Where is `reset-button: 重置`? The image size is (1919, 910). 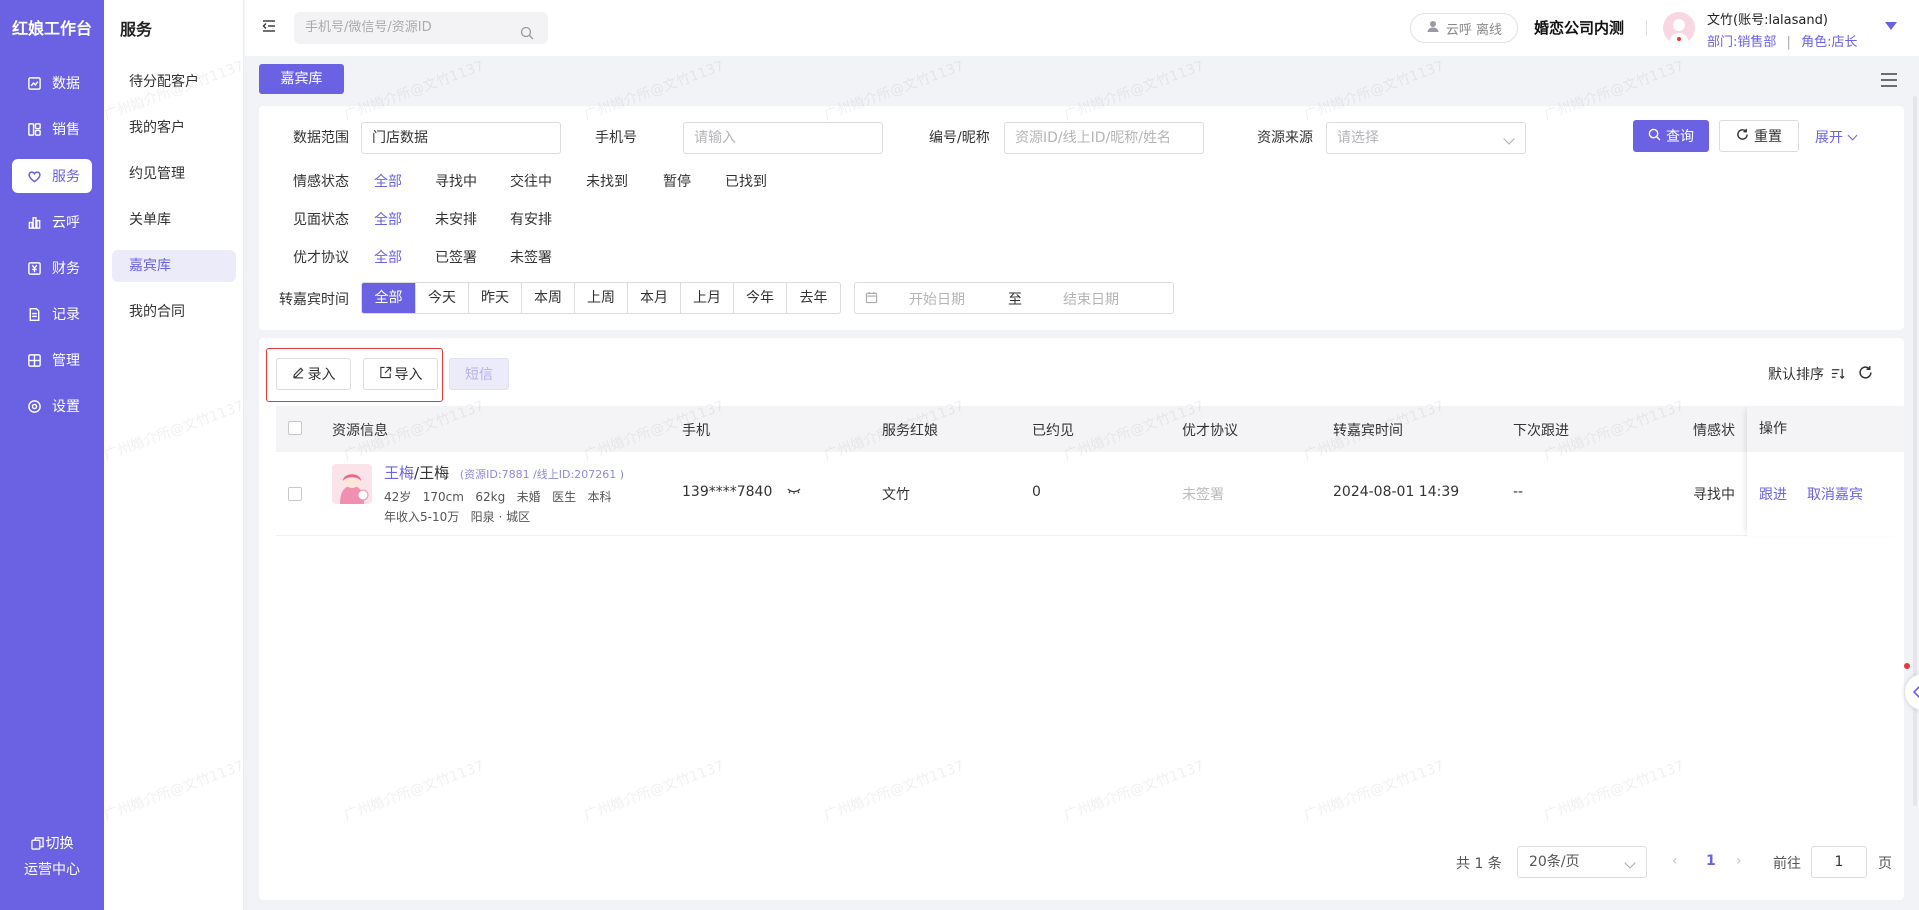
reset-button: 重置 is located at coordinates (1759, 136).